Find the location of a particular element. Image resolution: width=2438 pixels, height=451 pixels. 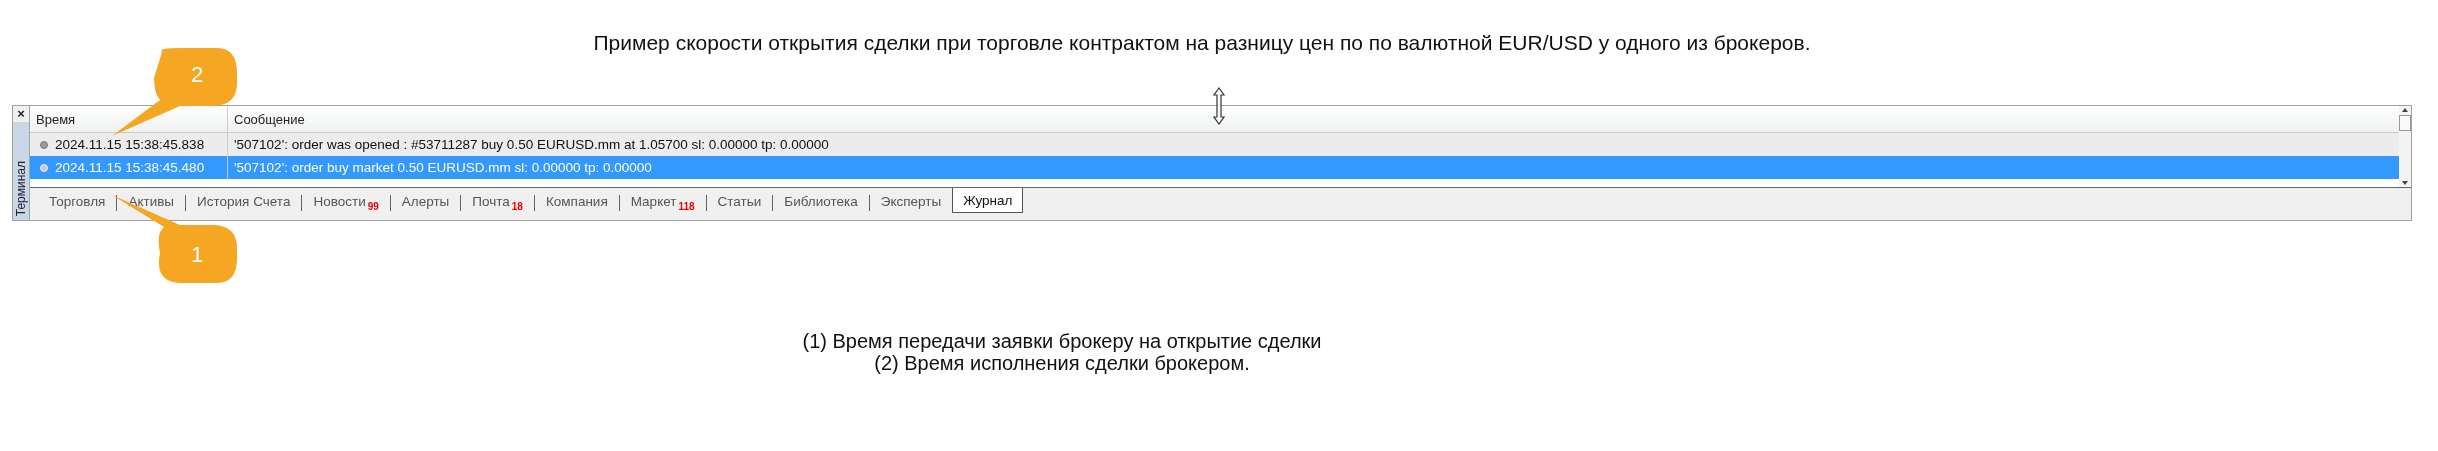

tab: История Счета is located at coordinates (244, 201).